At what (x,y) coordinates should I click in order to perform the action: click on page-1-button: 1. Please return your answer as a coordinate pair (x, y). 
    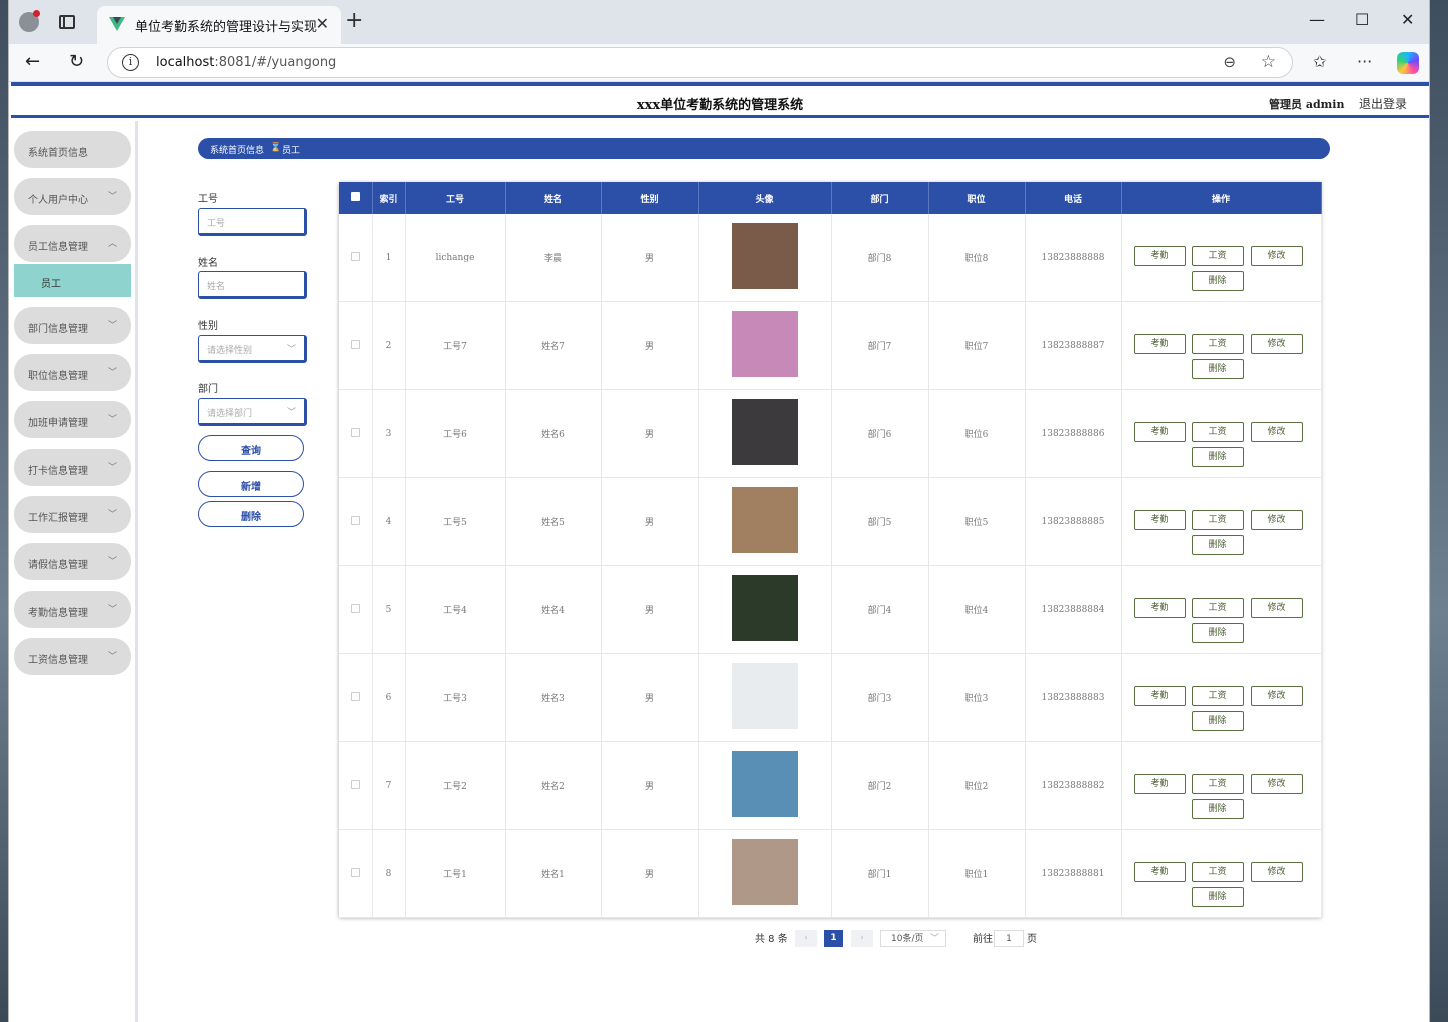
    Looking at the image, I should click on (833, 938).